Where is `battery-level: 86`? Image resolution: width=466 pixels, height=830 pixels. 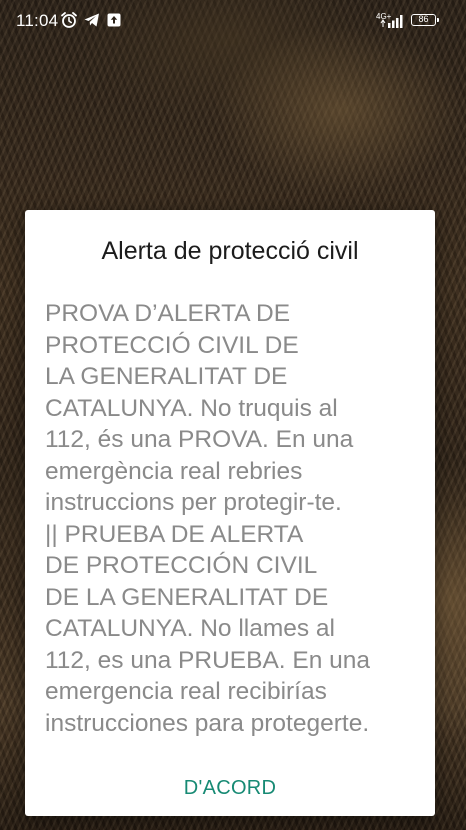
battery-level: 86 is located at coordinates (423, 19).